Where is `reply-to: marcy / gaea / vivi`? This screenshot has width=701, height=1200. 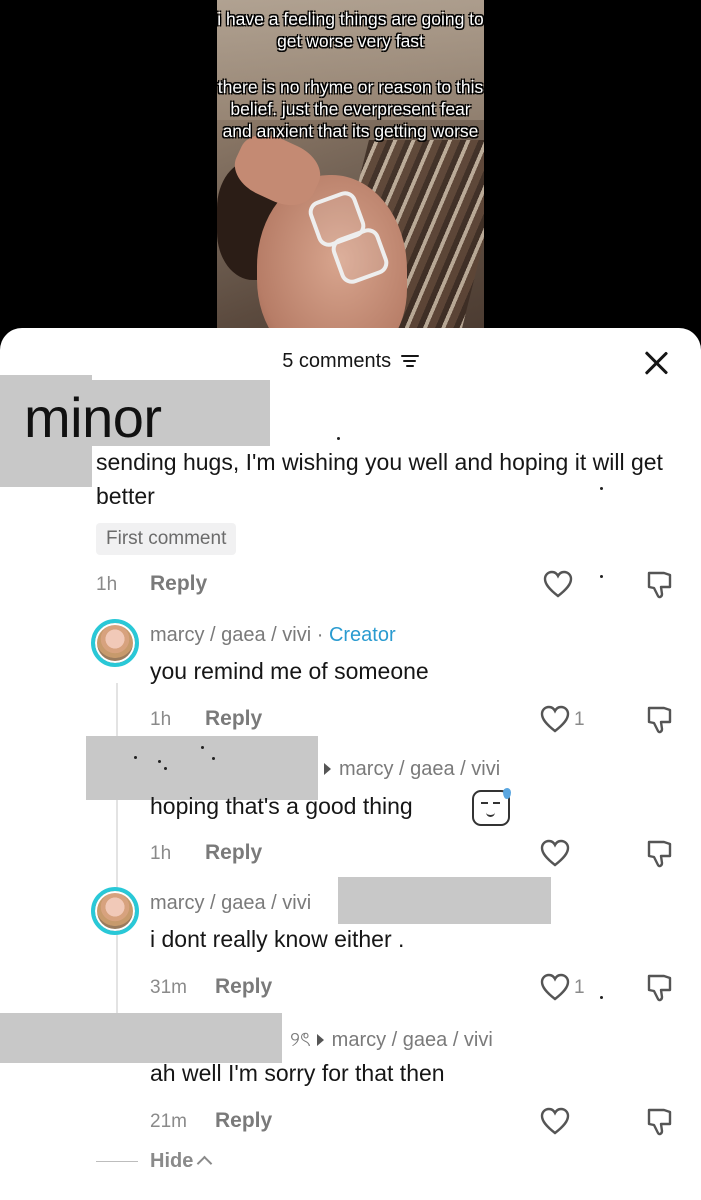
reply-to: marcy / gaea / vivi is located at coordinates (412, 769).